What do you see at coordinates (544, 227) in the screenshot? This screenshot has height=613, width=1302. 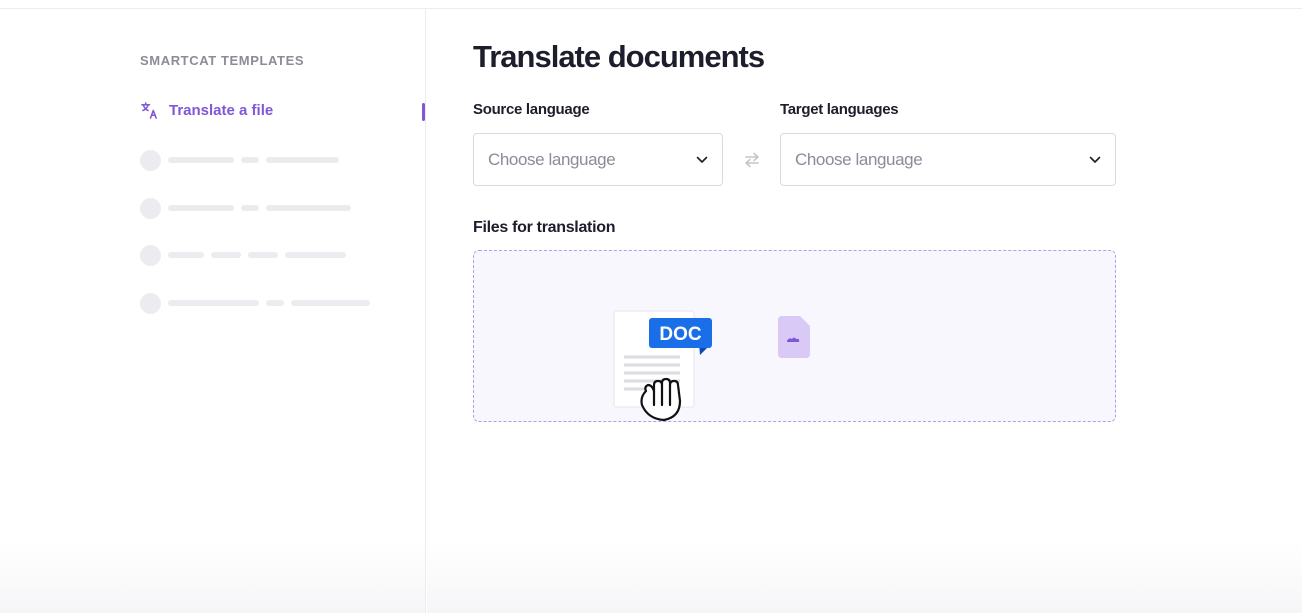 I see `files-for-translation-label: Files for translation` at bounding box center [544, 227].